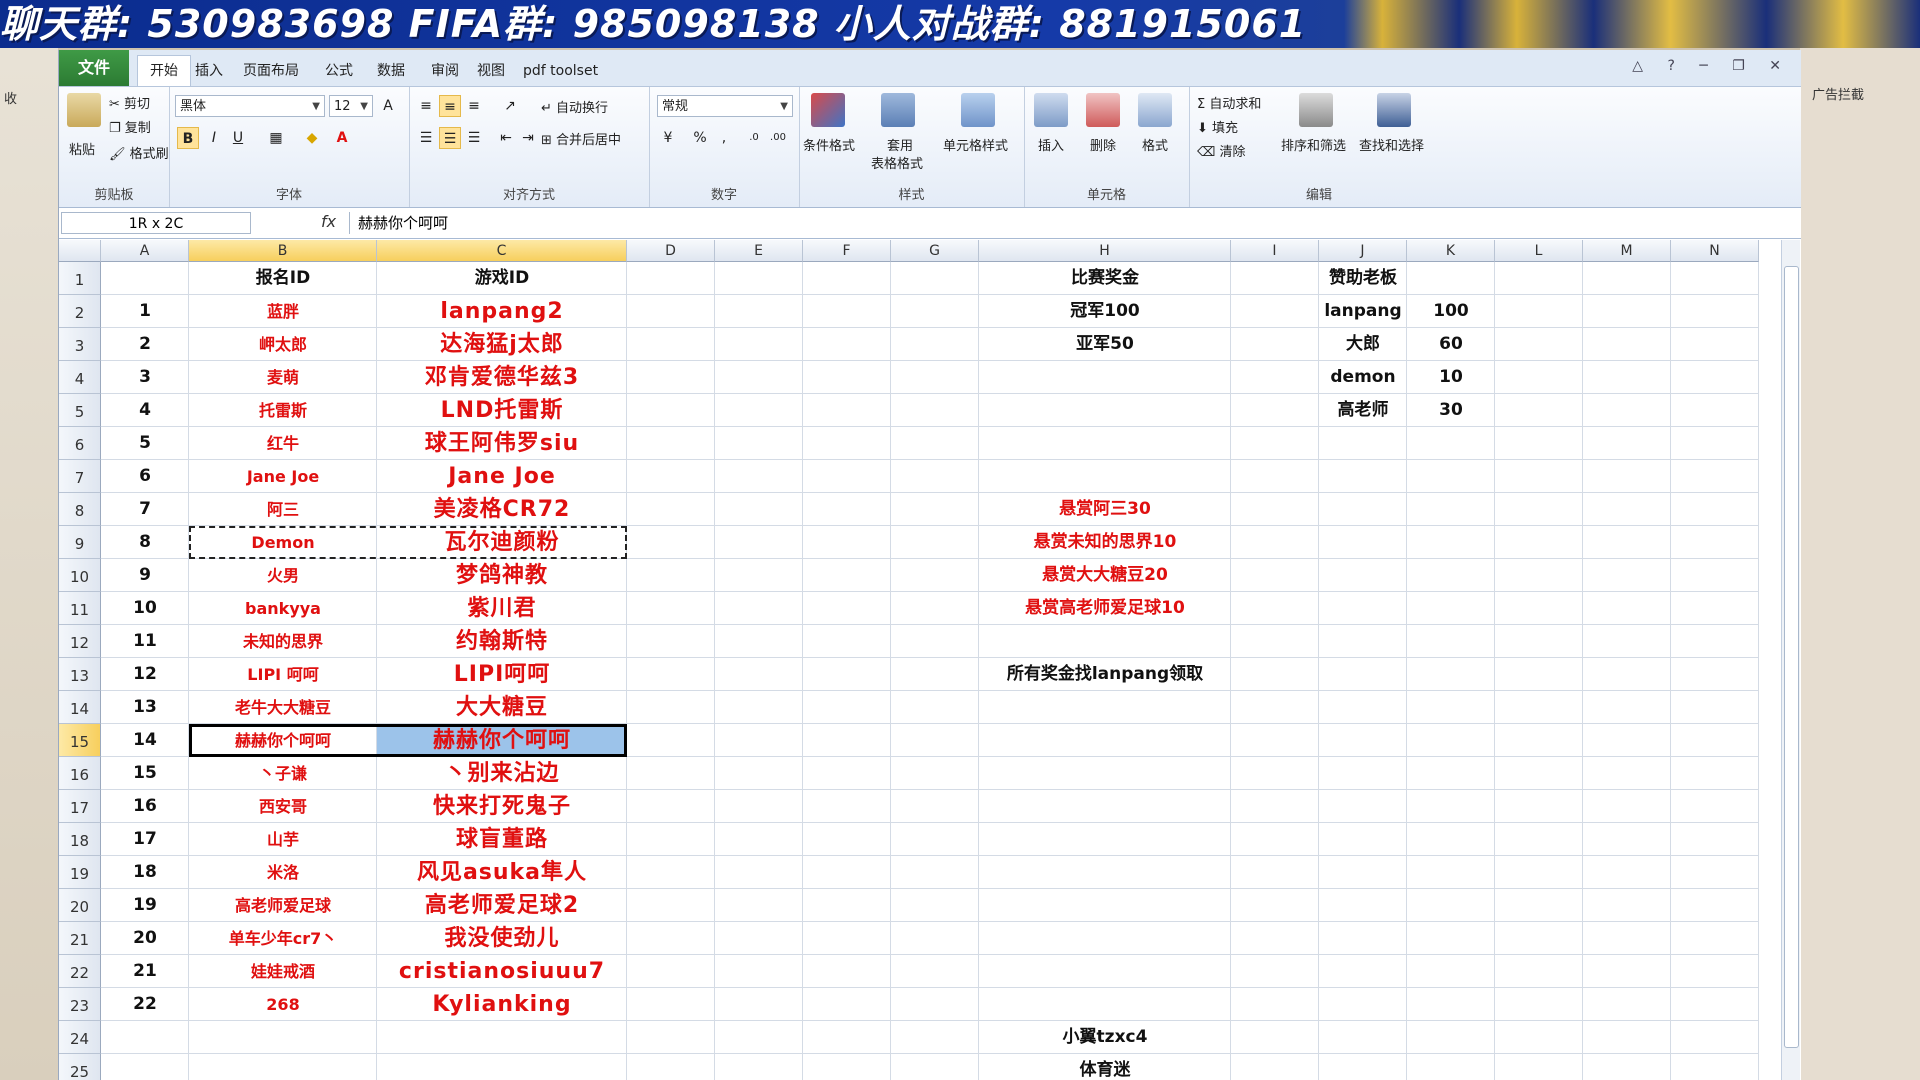 This screenshot has width=1920, height=1080. Describe the element at coordinates (145, 509) in the screenshot. I see `cell-A8: 7` at that location.